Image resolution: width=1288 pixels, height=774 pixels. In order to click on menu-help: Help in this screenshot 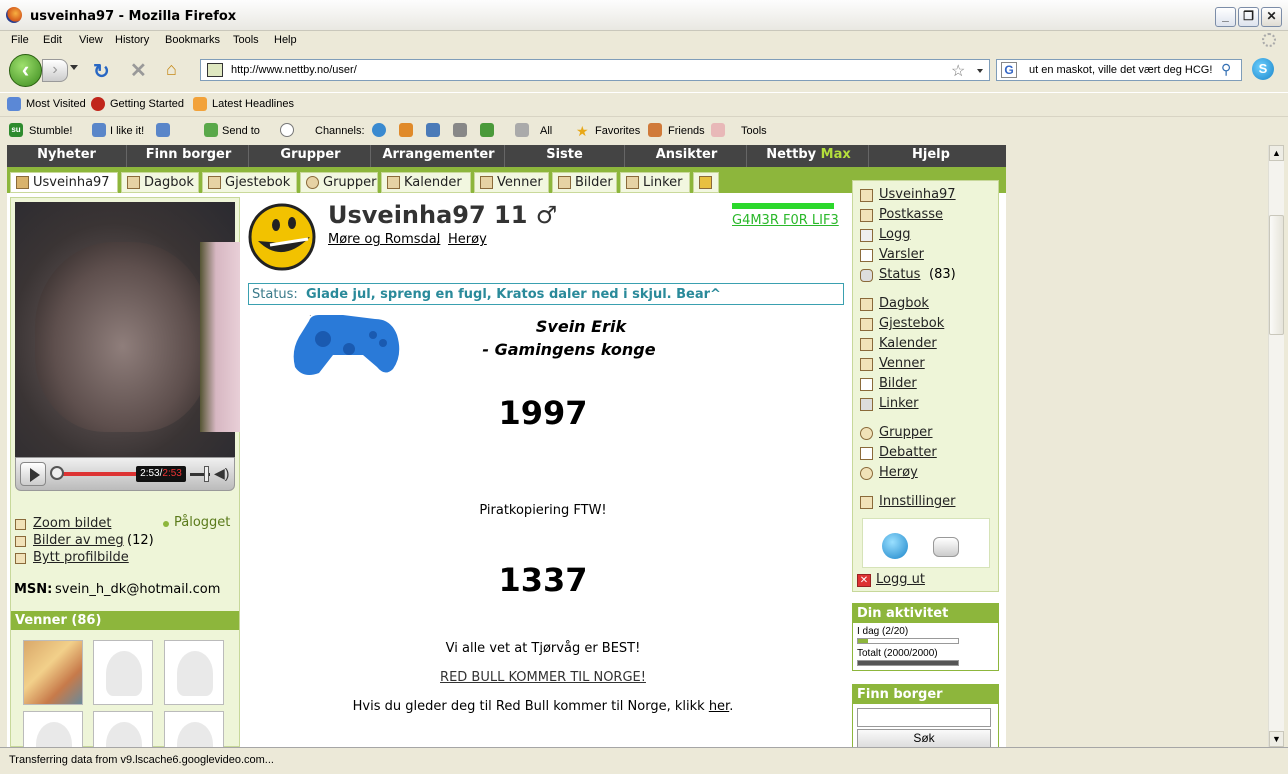, I will do `click(285, 40)`.